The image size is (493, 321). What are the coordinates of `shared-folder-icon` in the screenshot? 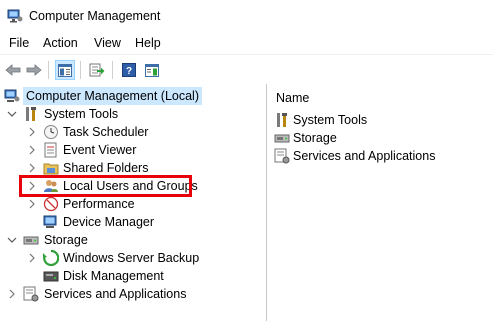 It's located at (51, 169).